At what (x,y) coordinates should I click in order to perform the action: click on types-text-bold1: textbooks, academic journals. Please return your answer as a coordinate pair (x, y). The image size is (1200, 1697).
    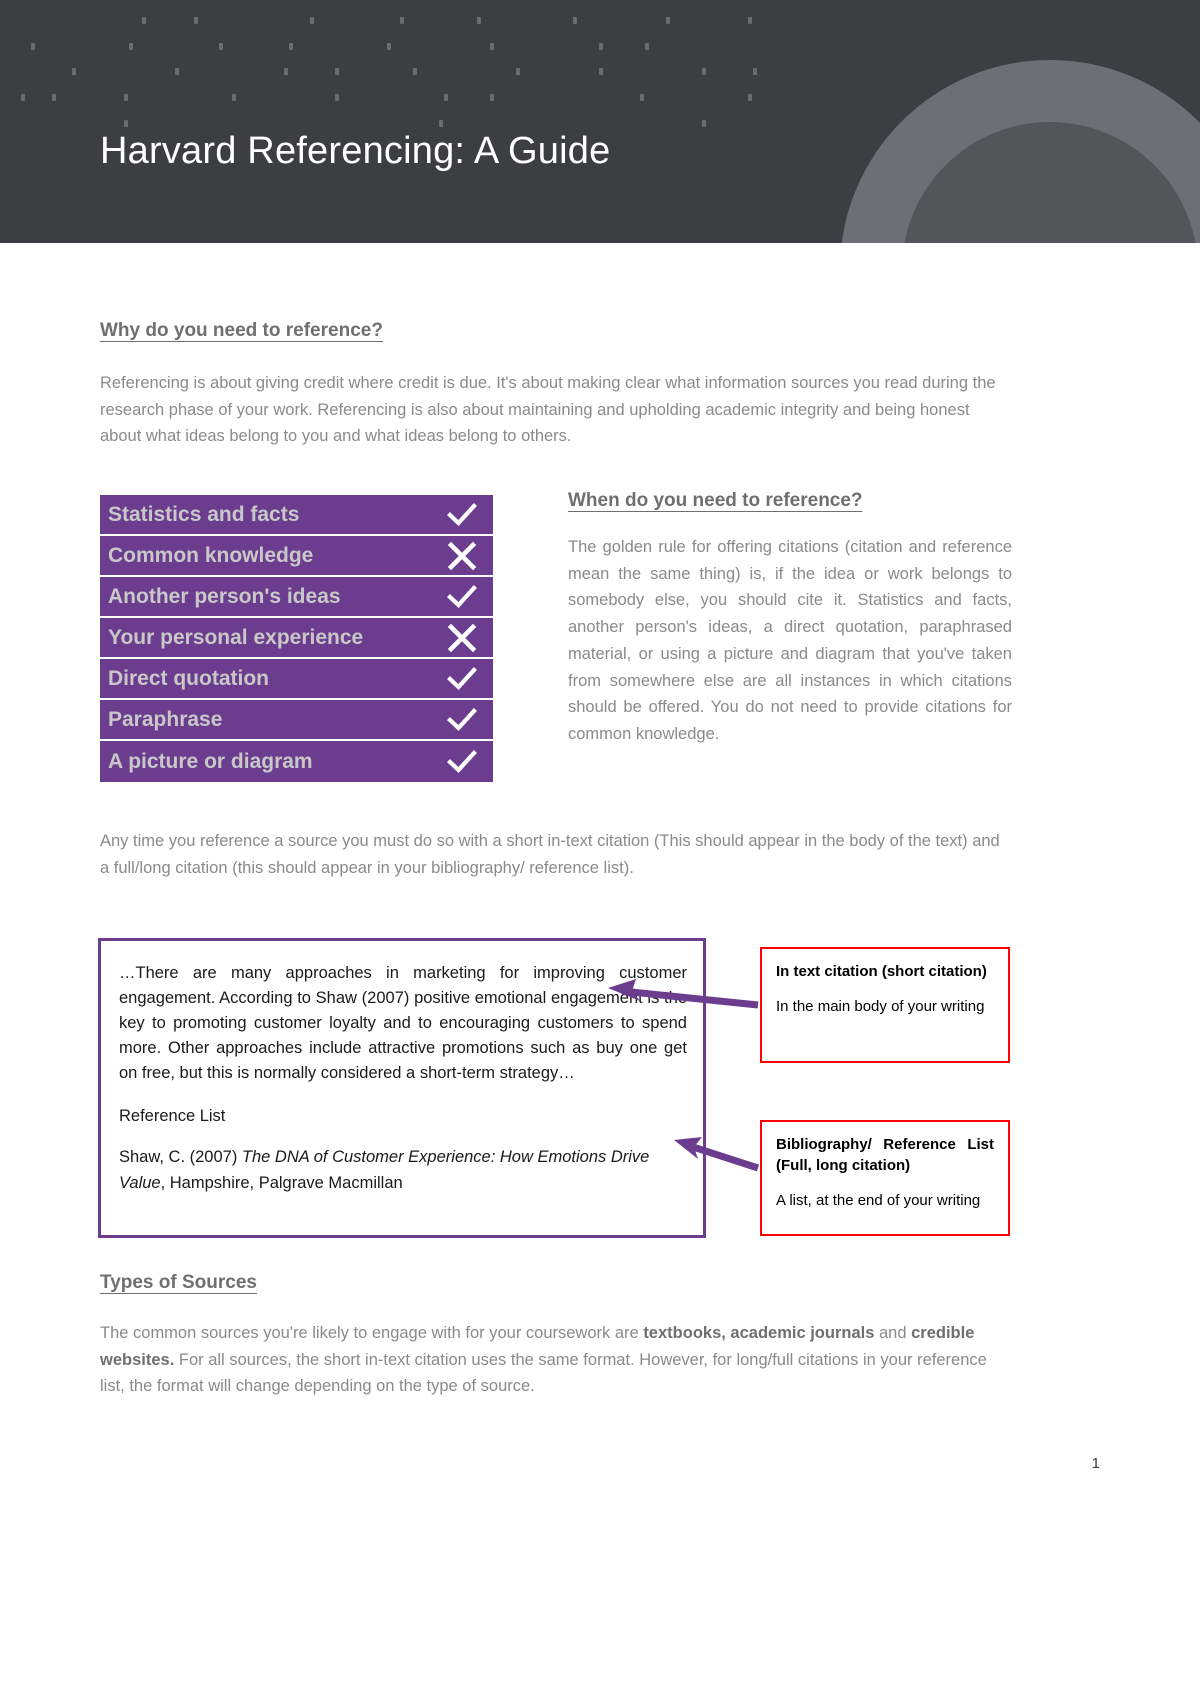
    Looking at the image, I should click on (759, 1333).